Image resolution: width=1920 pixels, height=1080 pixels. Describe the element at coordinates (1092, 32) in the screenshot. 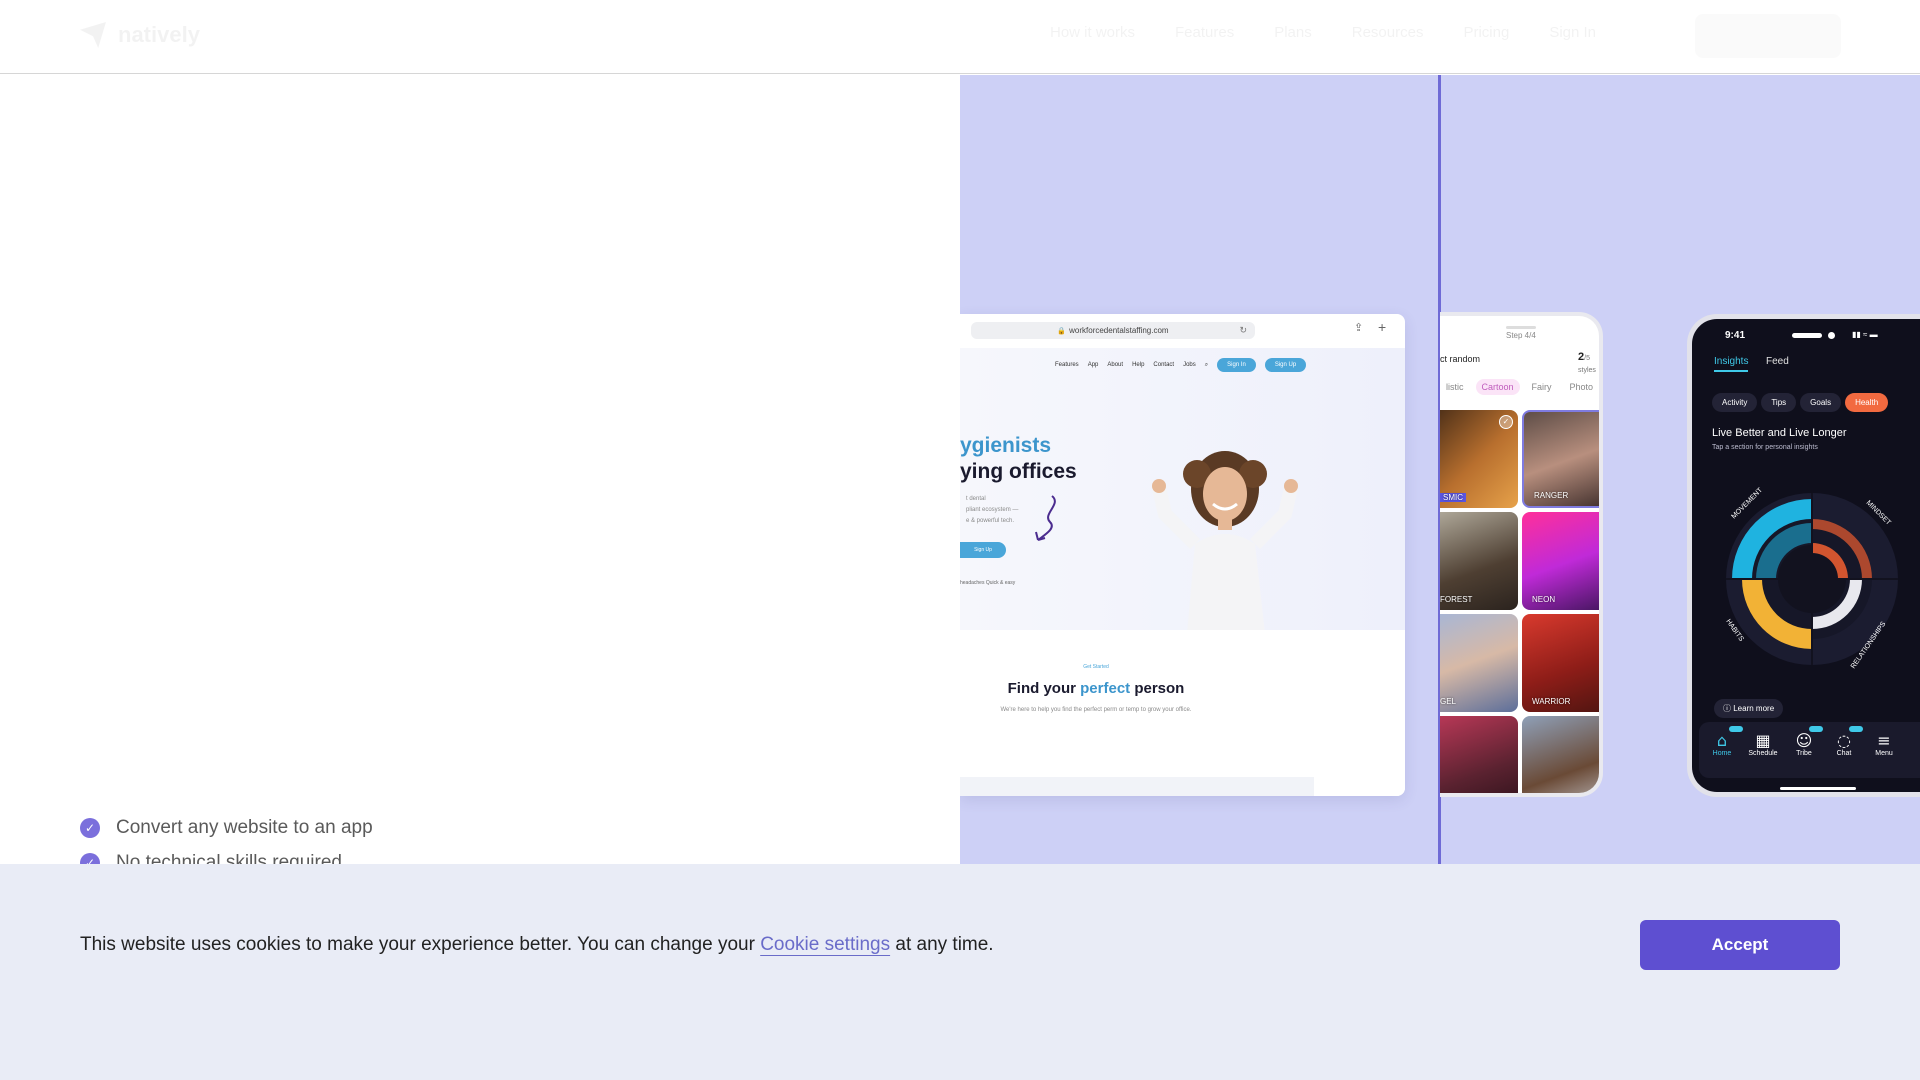

I see `nav-item-how-it-works: How it works` at that location.